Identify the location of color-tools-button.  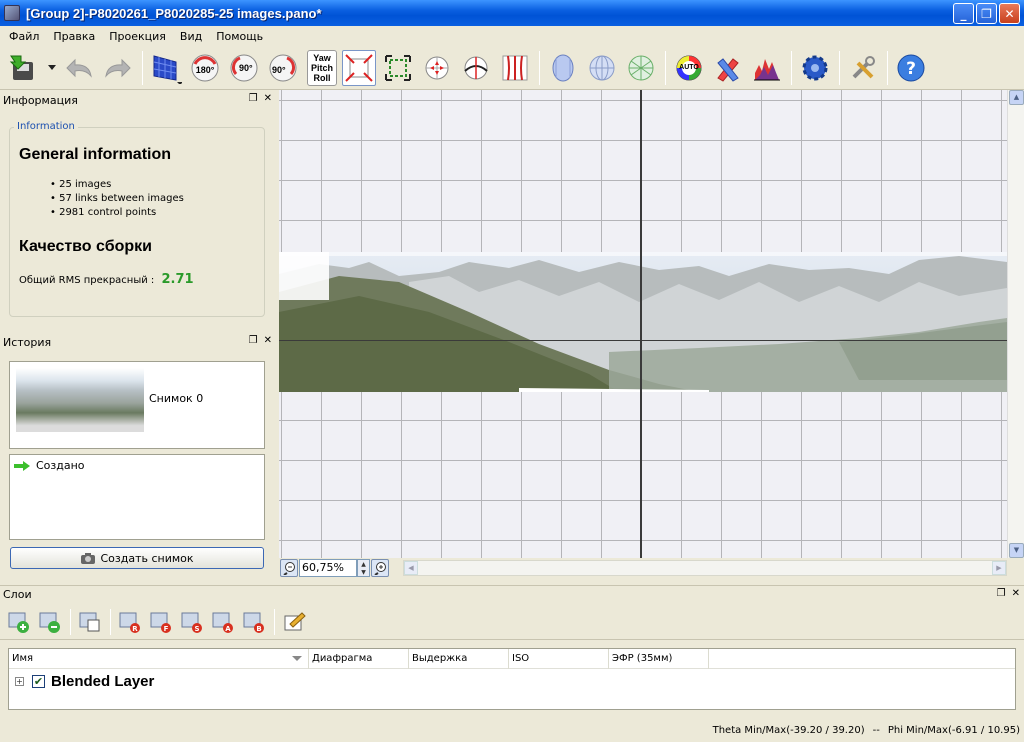
(728, 68).